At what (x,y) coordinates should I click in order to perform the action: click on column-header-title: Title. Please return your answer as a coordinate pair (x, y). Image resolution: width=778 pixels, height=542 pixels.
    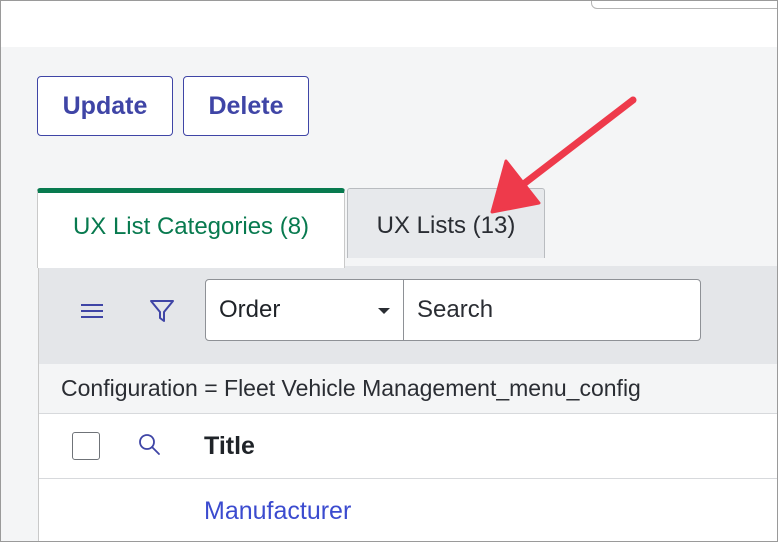
    Looking at the image, I should click on (229, 446).